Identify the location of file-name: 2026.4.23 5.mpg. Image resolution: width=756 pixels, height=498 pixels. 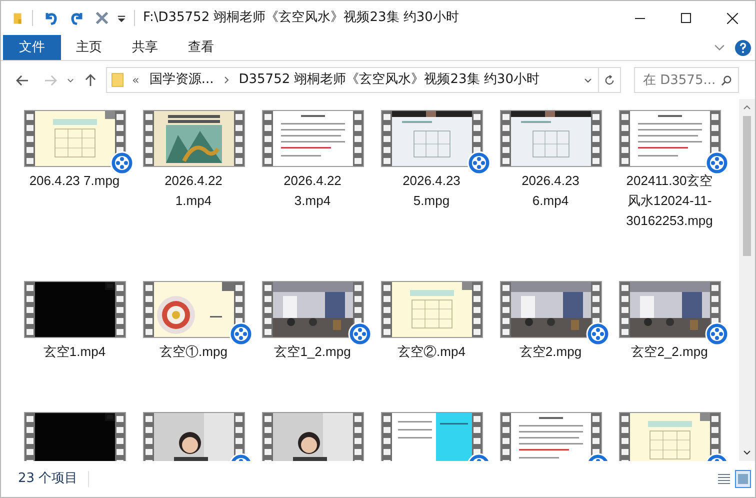
(432, 191).